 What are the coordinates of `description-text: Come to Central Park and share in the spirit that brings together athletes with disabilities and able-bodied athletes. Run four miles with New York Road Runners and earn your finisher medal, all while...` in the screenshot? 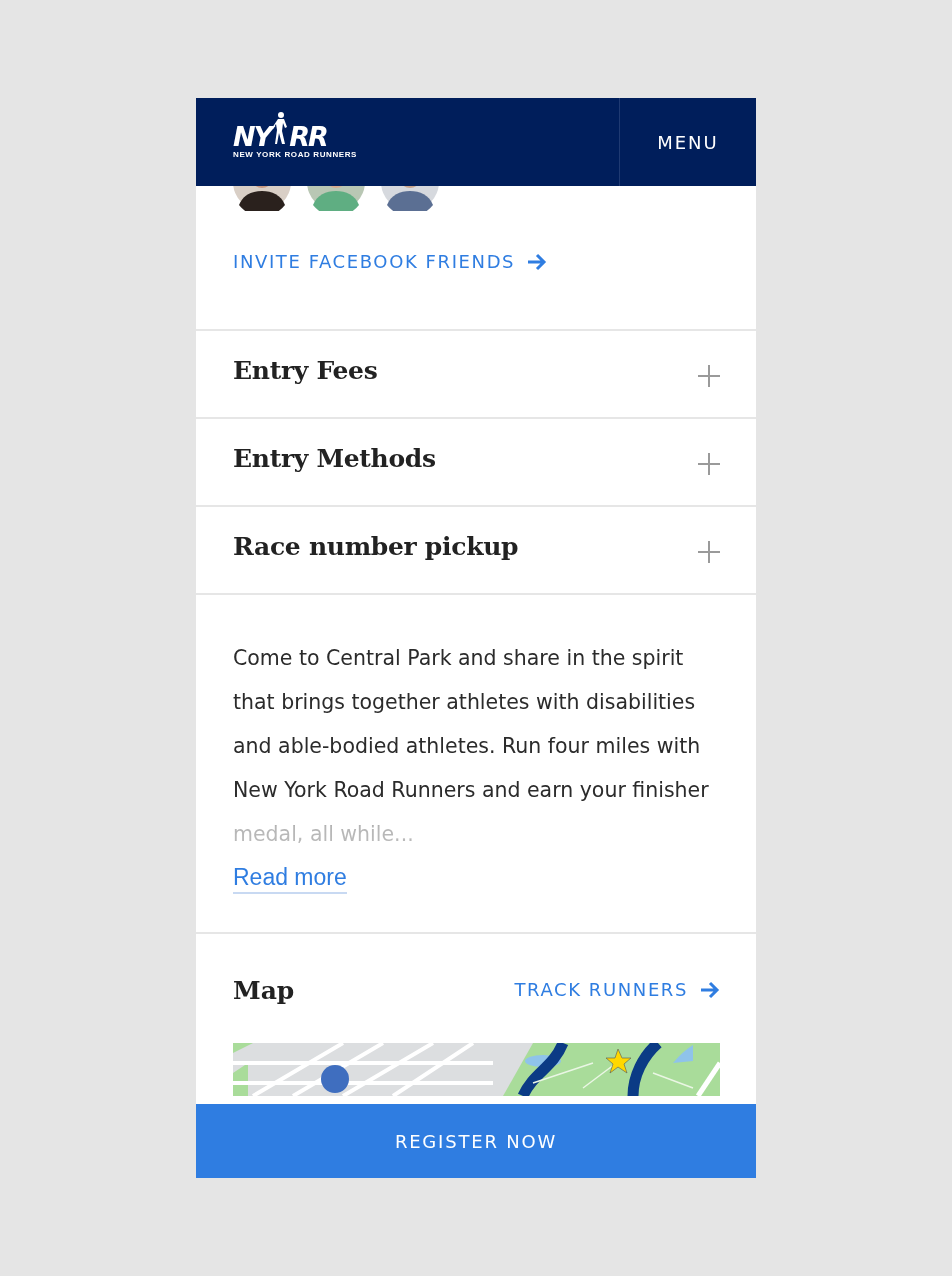 It's located at (471, 746).